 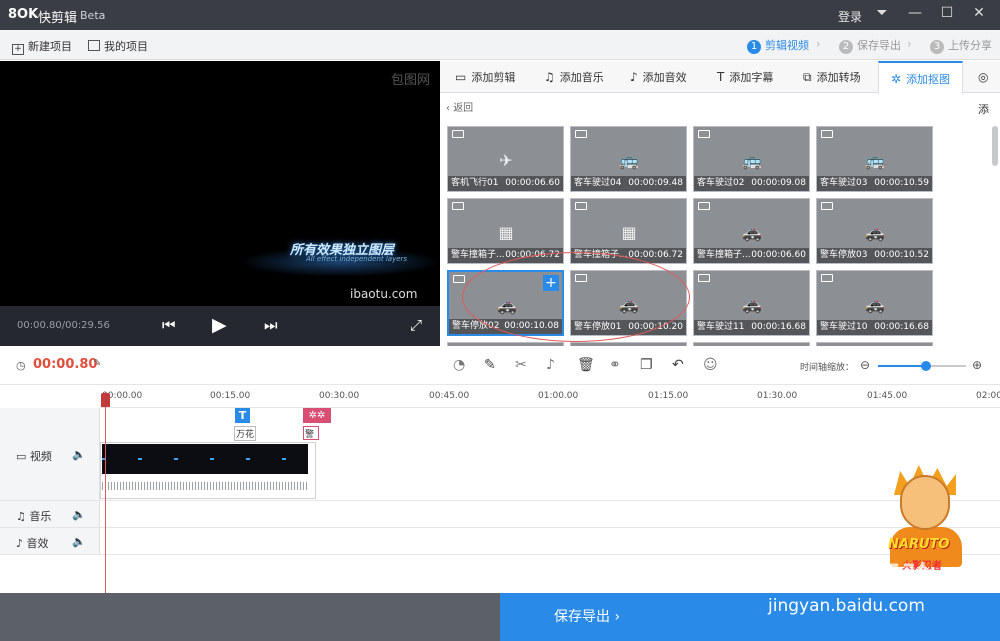 I want to click on previous-frame-icon: ⏮, so click(x=169, y=325).